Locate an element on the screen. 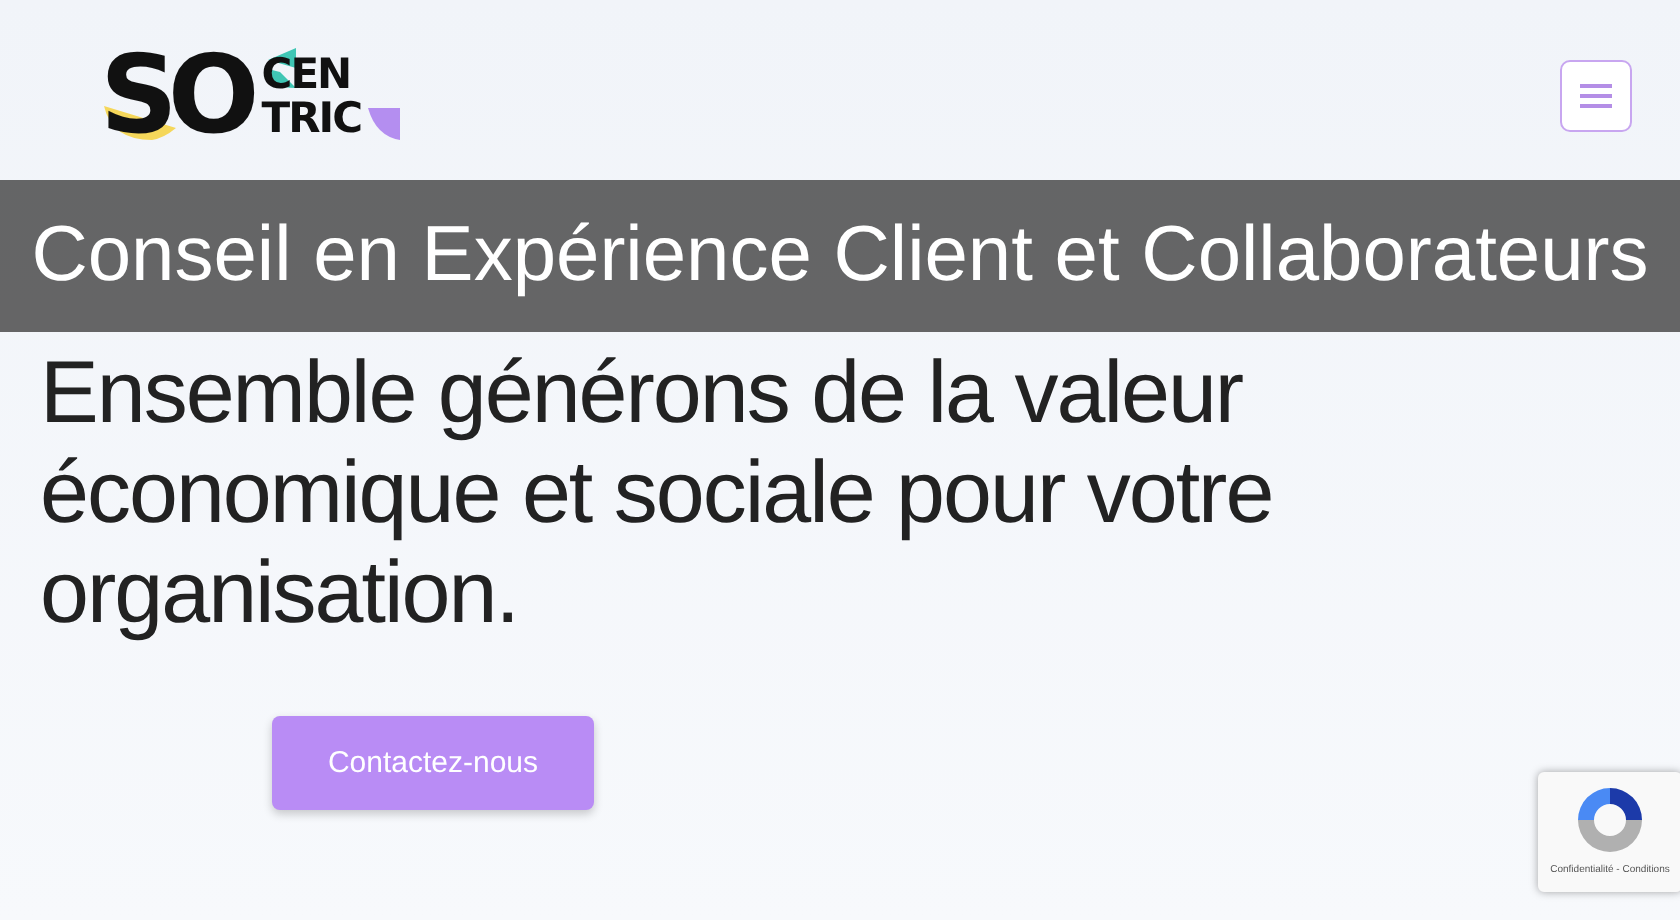 The height and width of the screenshot is (920, 1680). logo-text: SO is located at coordinates (175, 96).